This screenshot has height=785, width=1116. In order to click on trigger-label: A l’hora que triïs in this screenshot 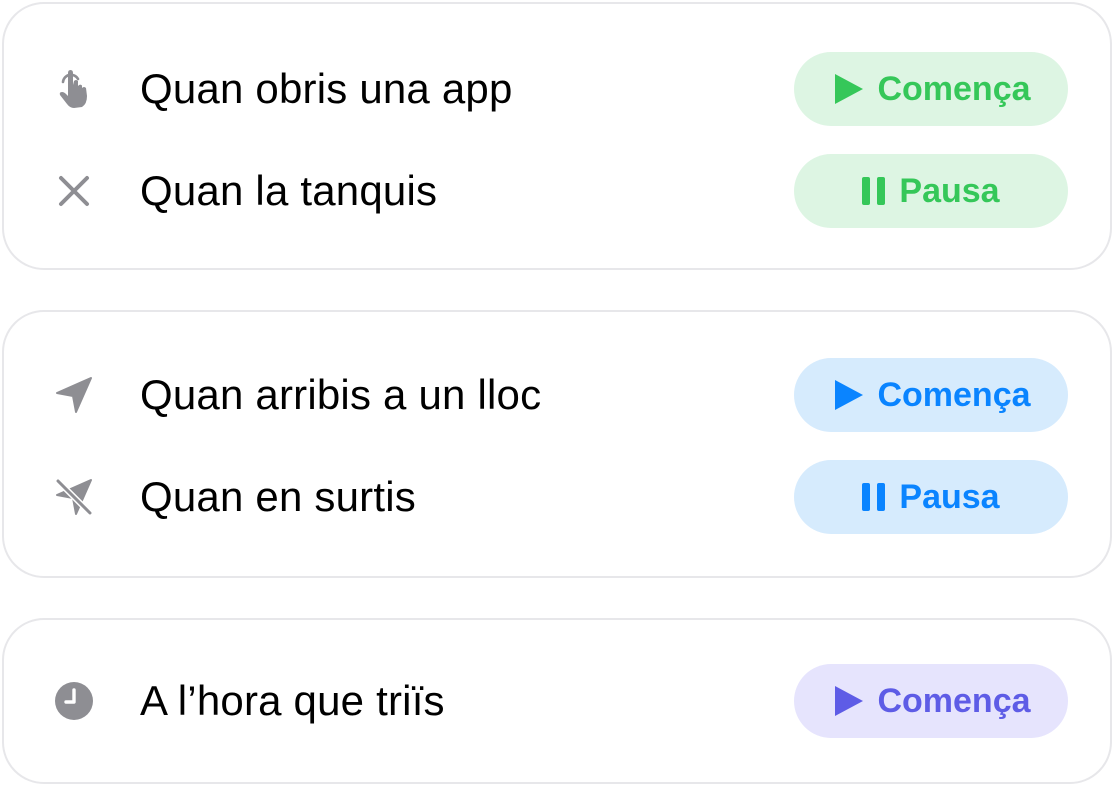, I will do `click(292, 700)`.